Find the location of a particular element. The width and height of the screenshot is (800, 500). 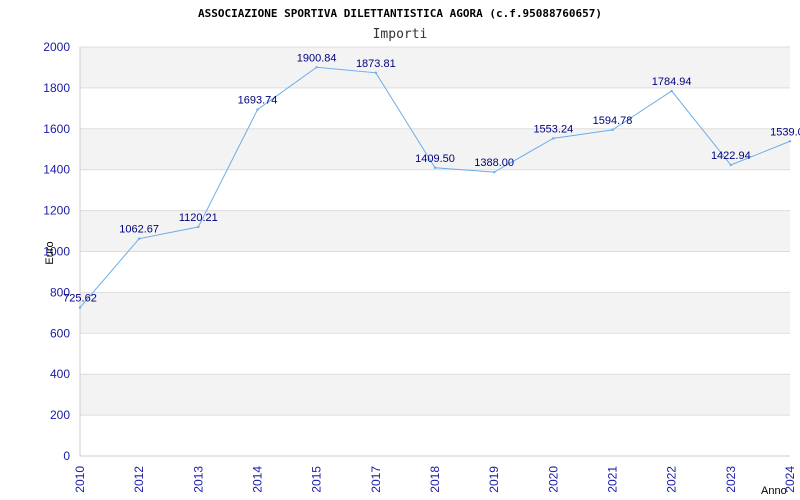

x-tick-label: 2014 is located at coordinates (258, 479).